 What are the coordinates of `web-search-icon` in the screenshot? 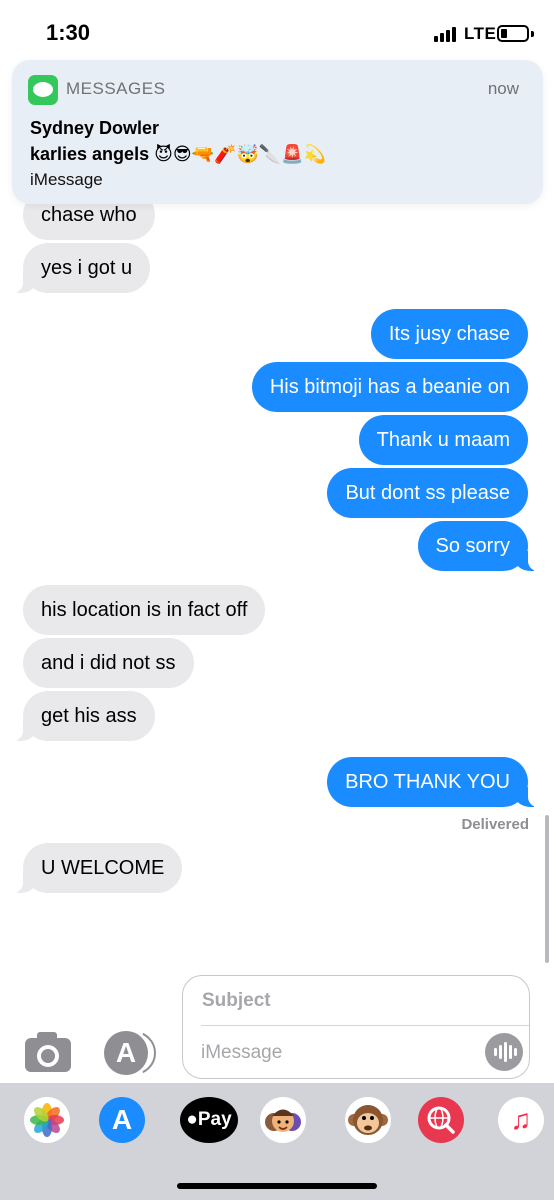 It's located at (441, 1120).